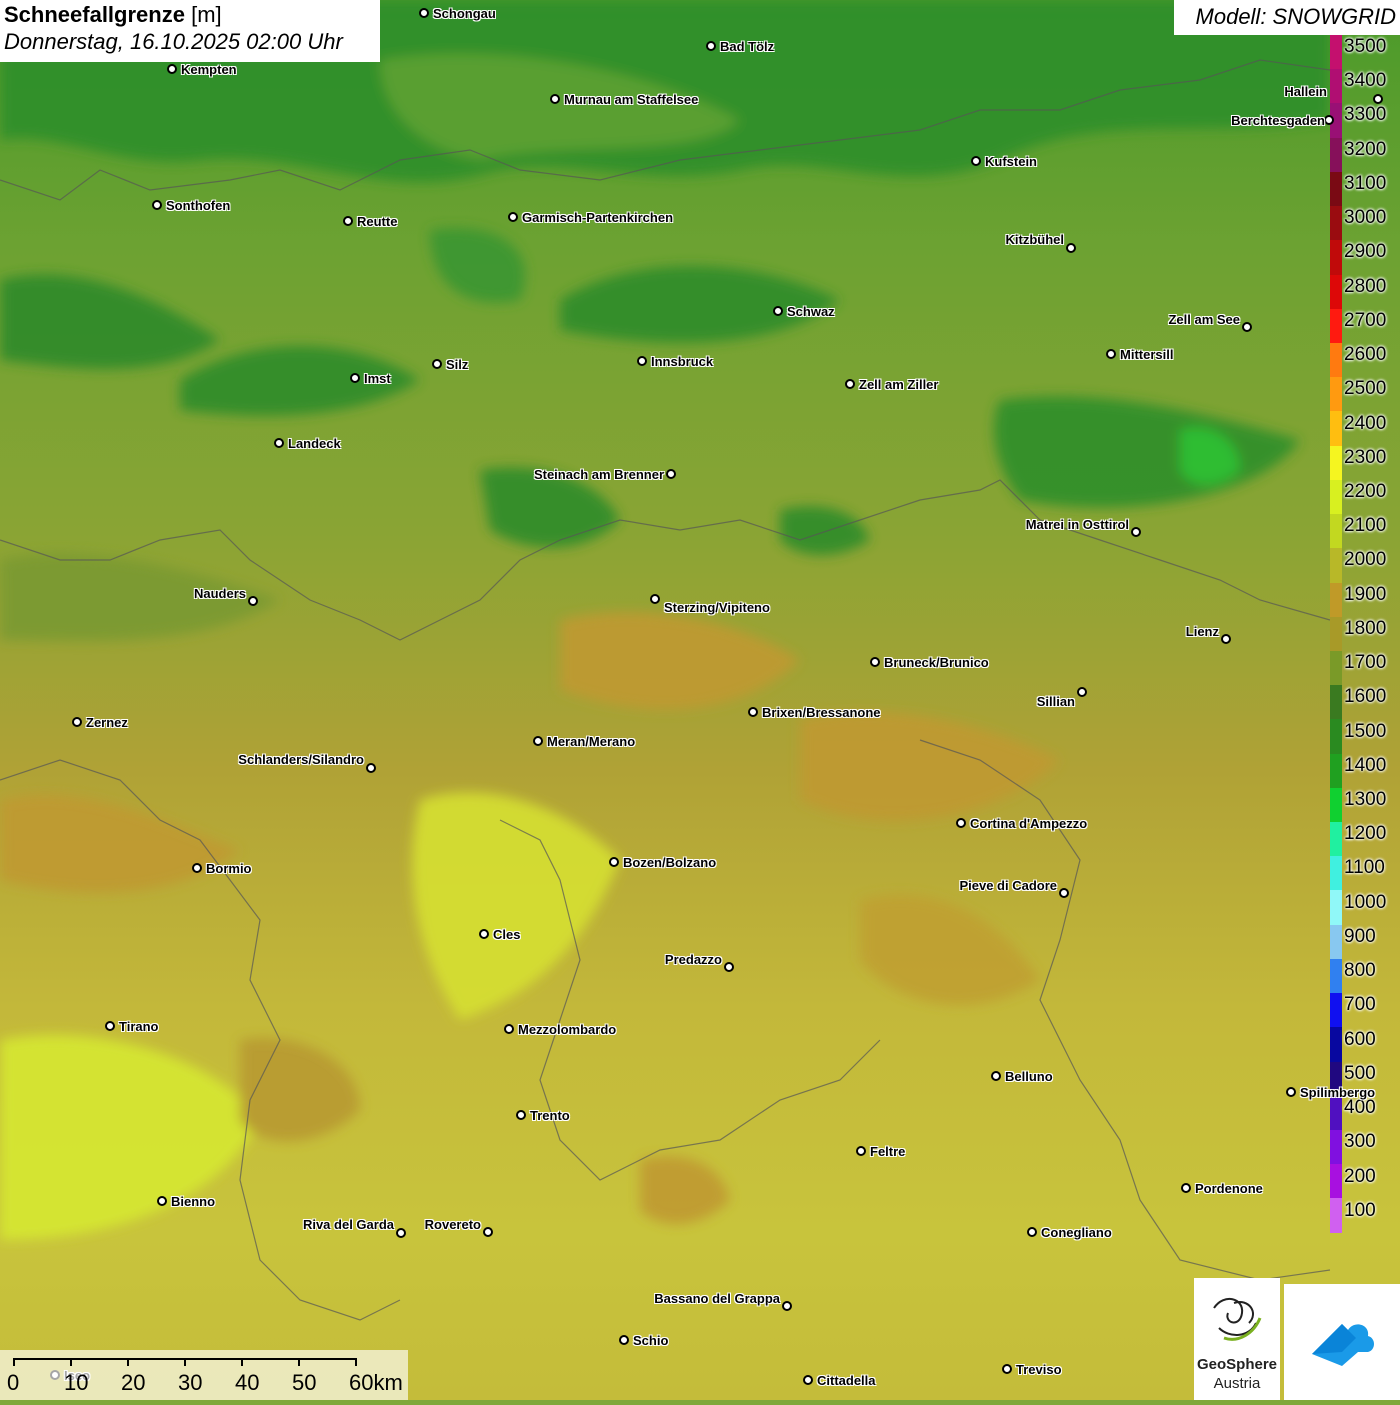 The height and width of the screenshot is (1405, 1400). What do you see at coordinates (377, 378) in the screenshot?
I see `city-label: Imst` at bounding box center [377, 378].